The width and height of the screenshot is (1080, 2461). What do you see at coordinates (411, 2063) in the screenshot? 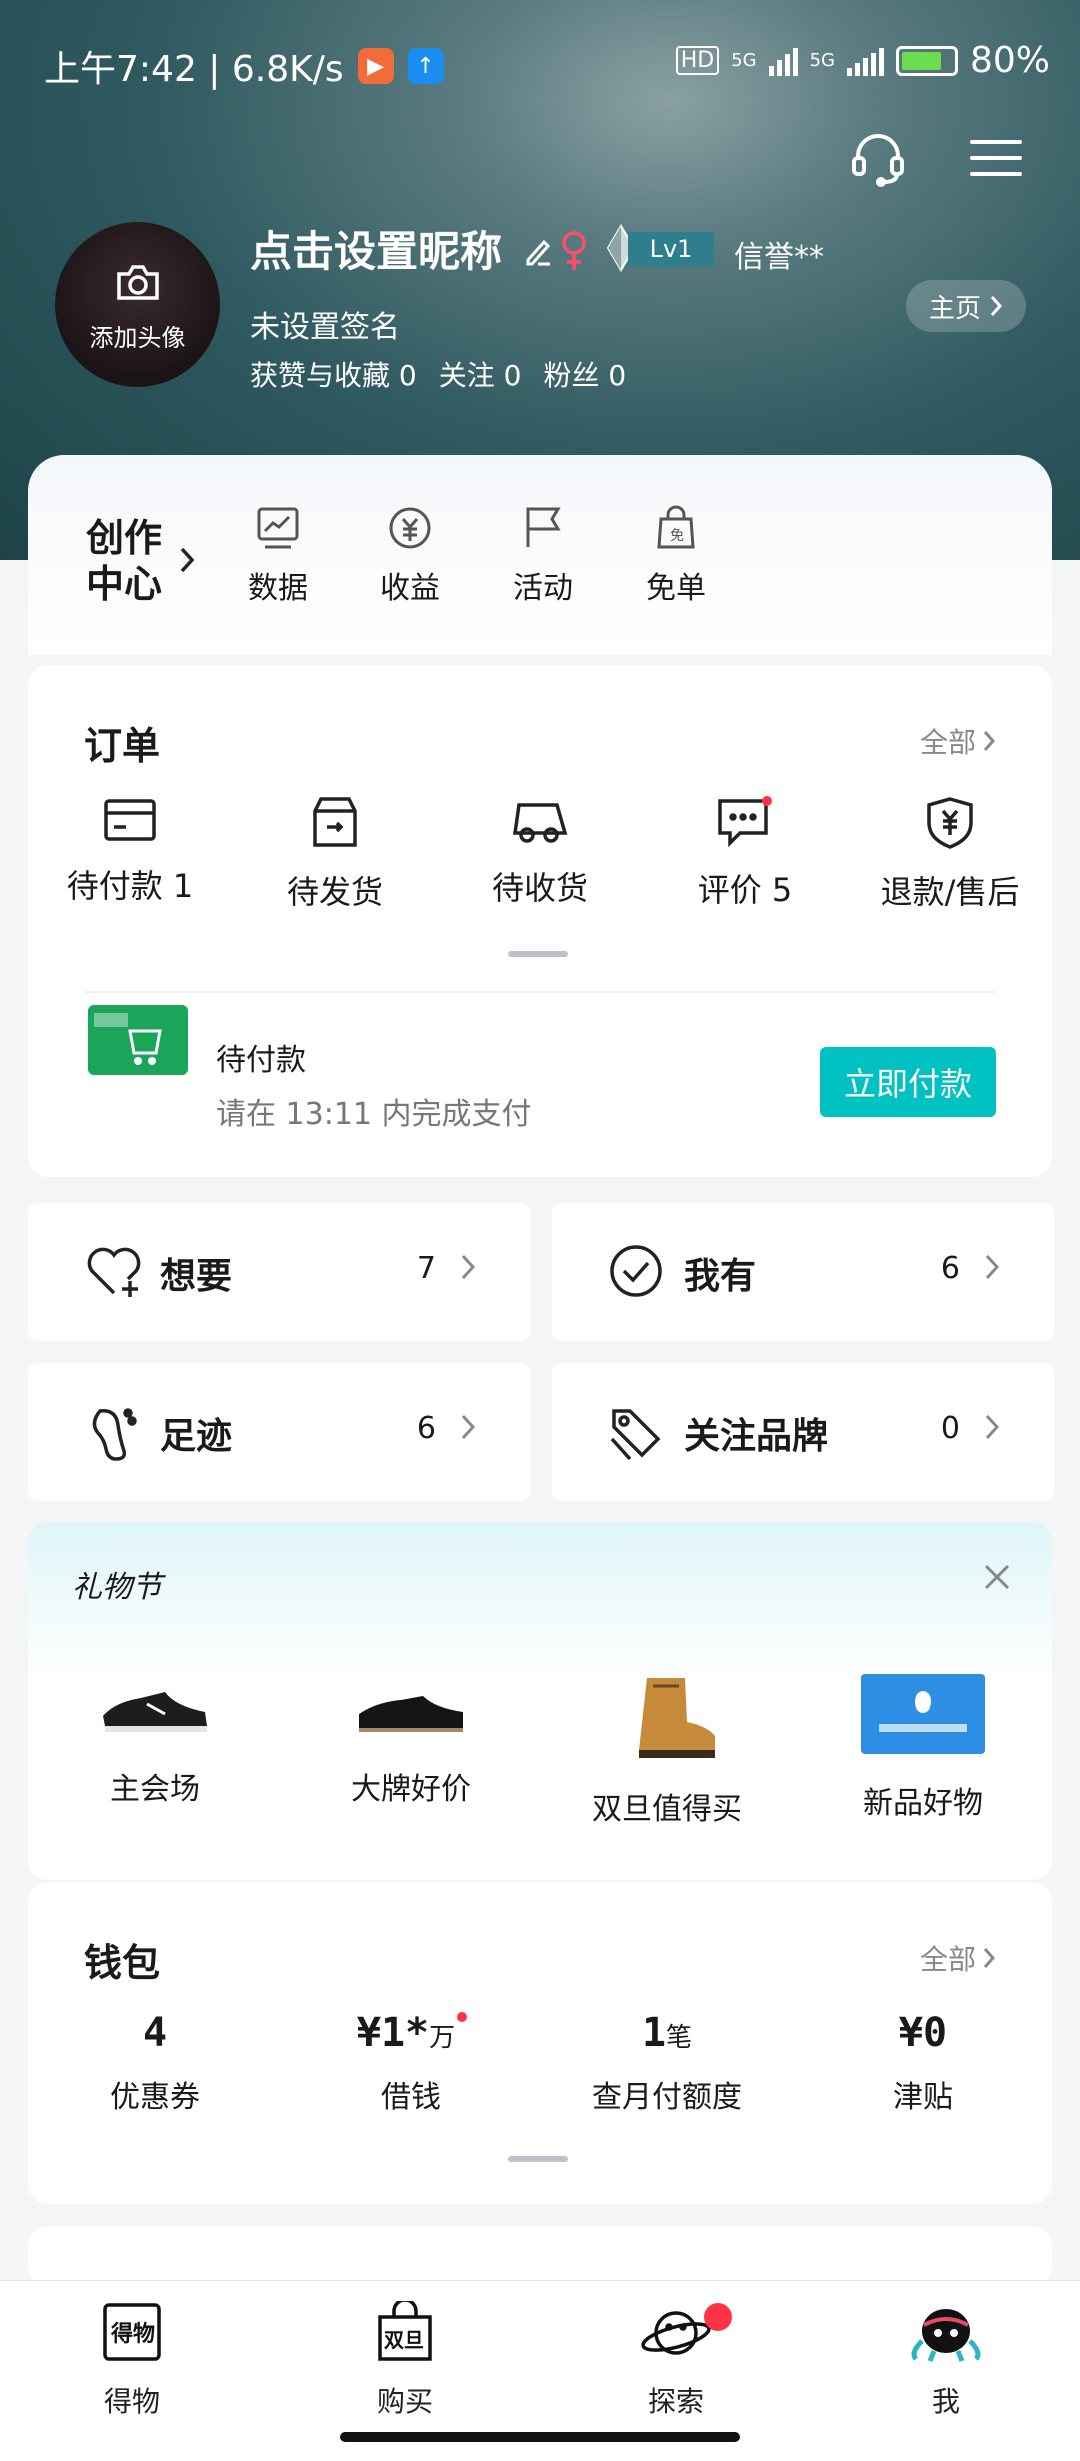
I see `wallet-borrow: ¥1*万 借钱` at bounding box center [411, 2063].